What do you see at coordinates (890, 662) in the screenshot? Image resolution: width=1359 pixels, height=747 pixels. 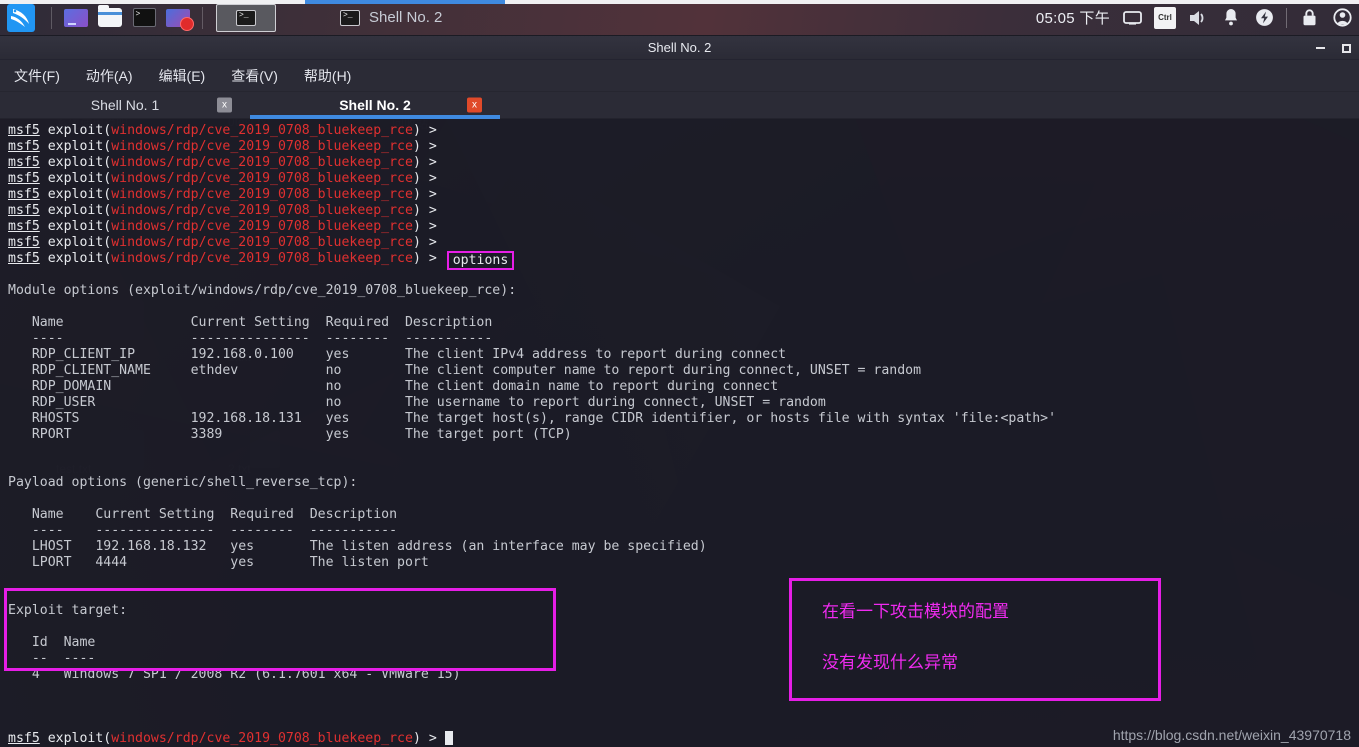 I see `annotation-line-2: 没有发现什么异常` at bounding box center [890, 662].